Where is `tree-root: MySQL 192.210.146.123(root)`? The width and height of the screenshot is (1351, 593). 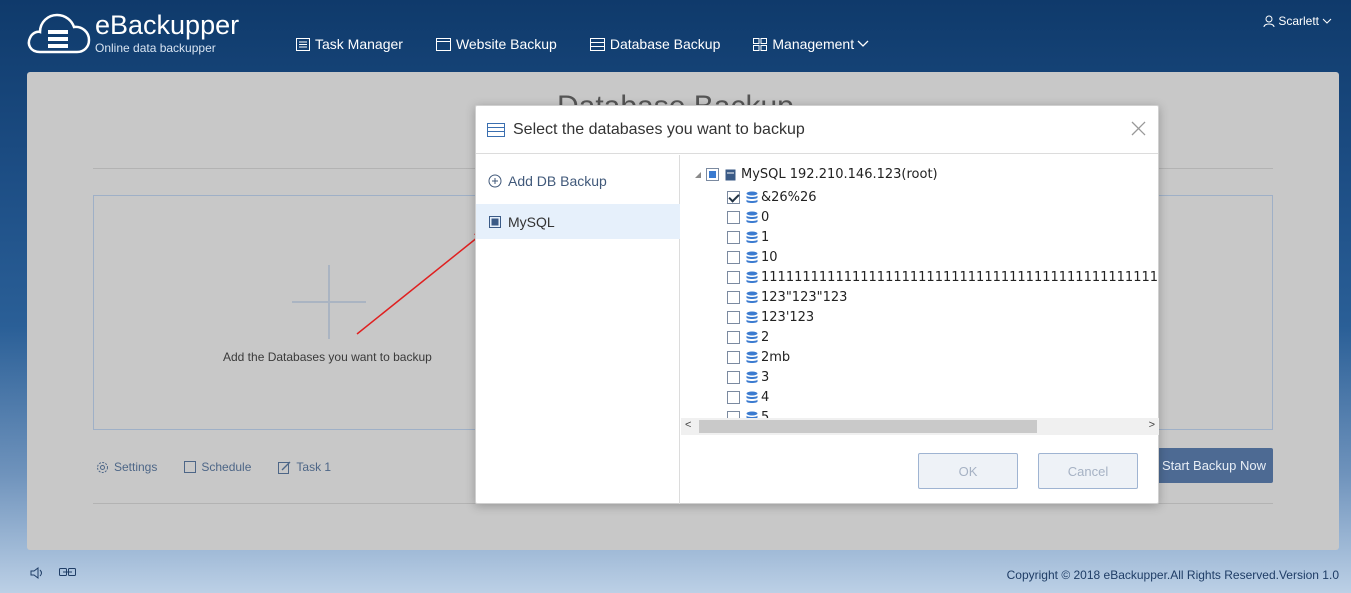 tree-root: MySQL 192.210.146.123(root) is located at coordinates (815, 174).